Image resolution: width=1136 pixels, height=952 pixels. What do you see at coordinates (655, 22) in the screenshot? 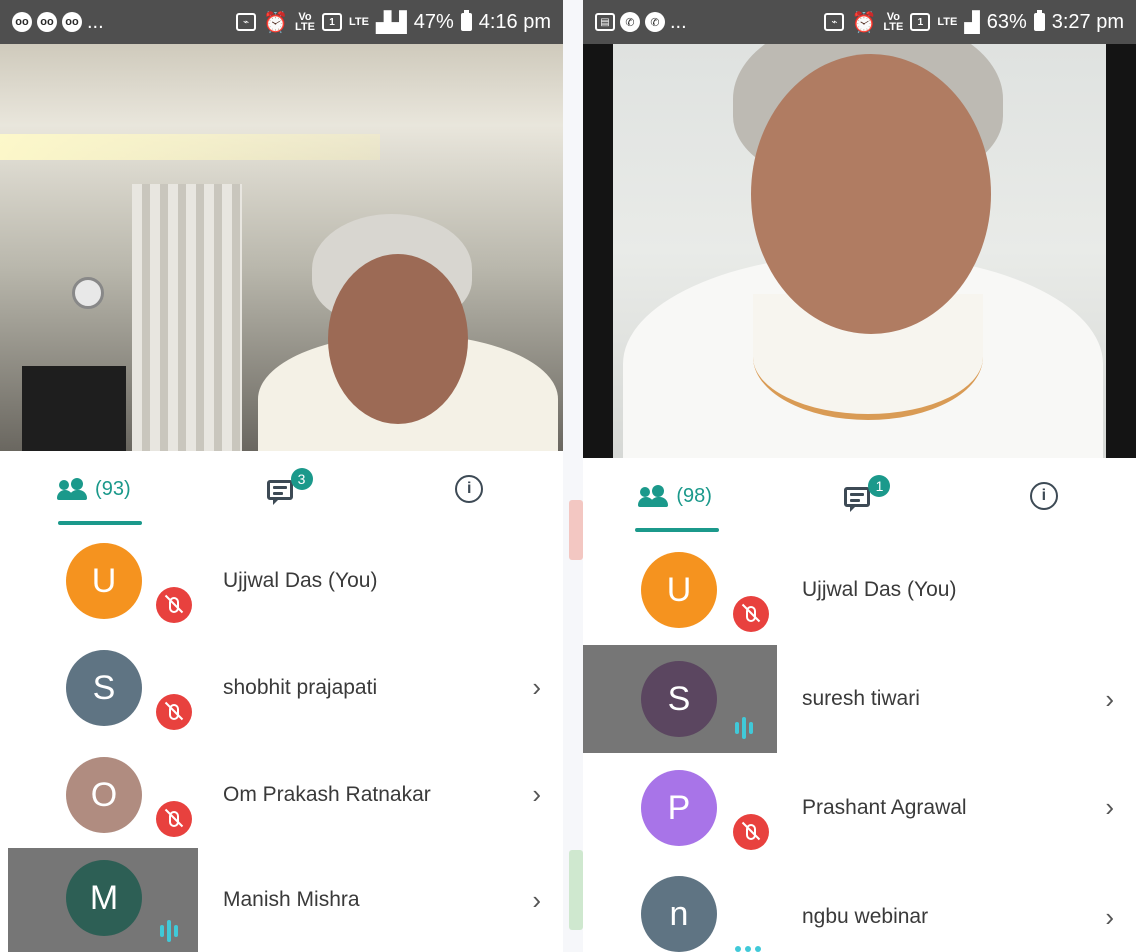
I see `phone-icon: ✆` at bounding box center [655, 22].